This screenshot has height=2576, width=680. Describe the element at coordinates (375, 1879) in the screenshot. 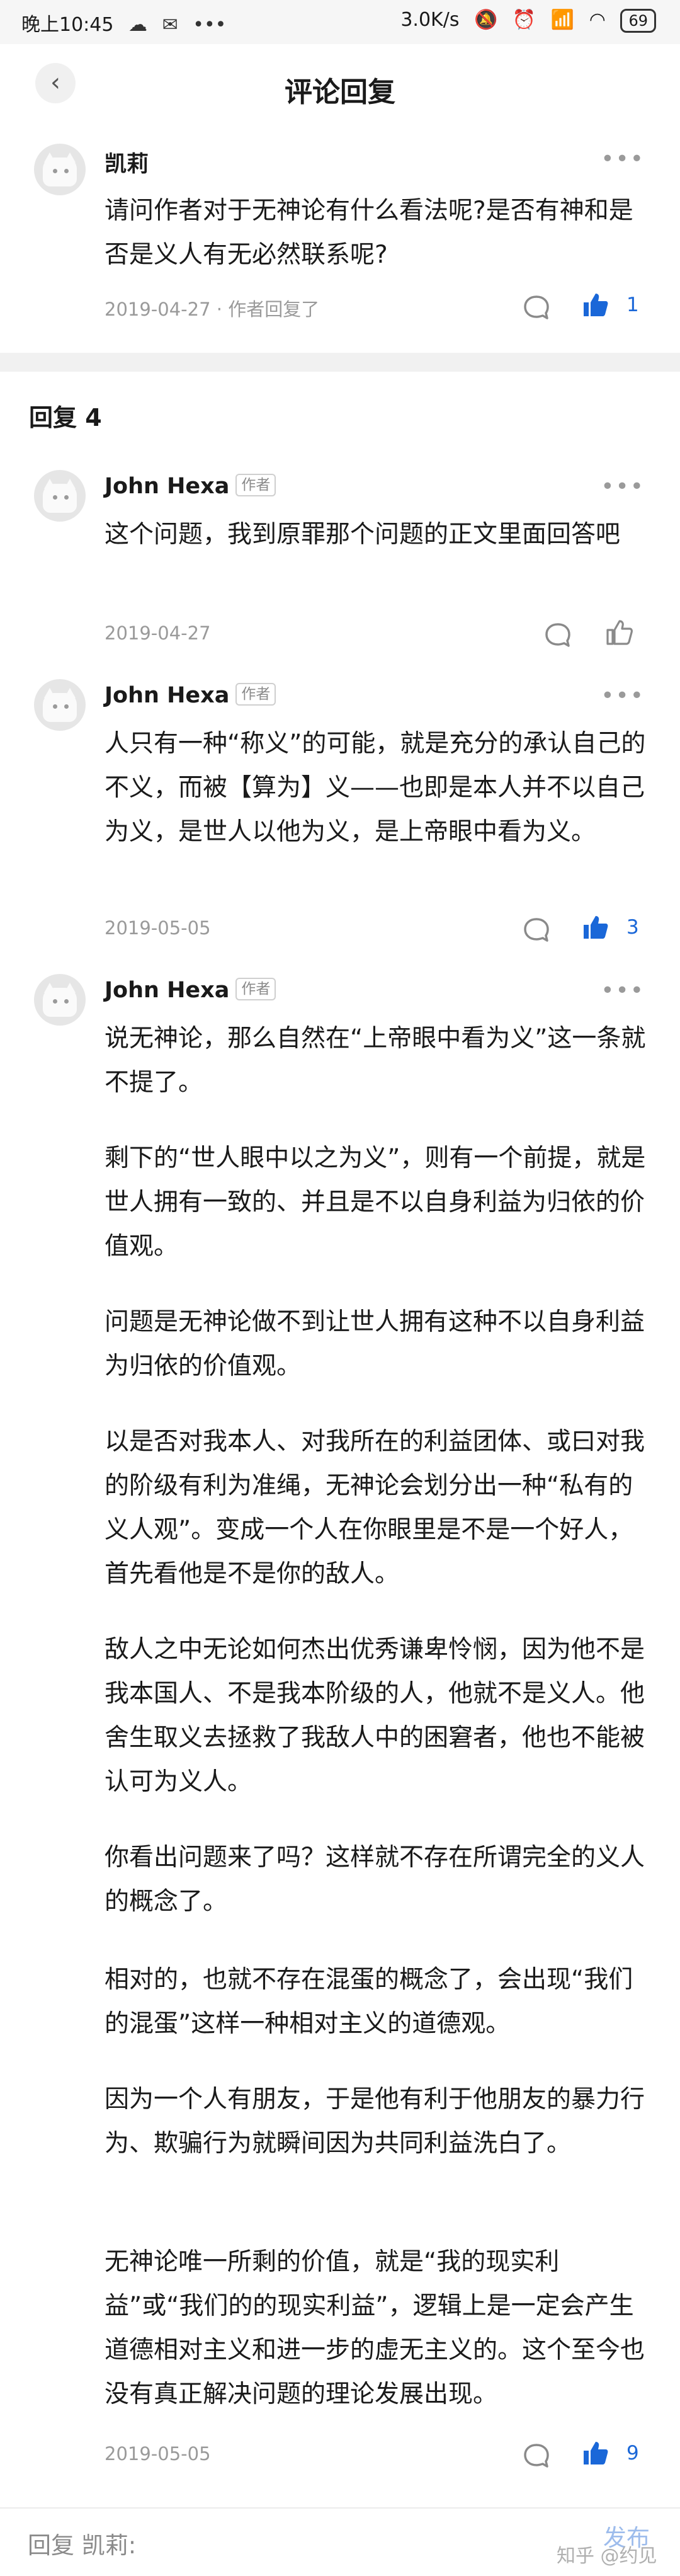

I see `reply-paragraph: 你看出问题来了吗？这样就不存在所谓完全的义人的概念了。` at that location.